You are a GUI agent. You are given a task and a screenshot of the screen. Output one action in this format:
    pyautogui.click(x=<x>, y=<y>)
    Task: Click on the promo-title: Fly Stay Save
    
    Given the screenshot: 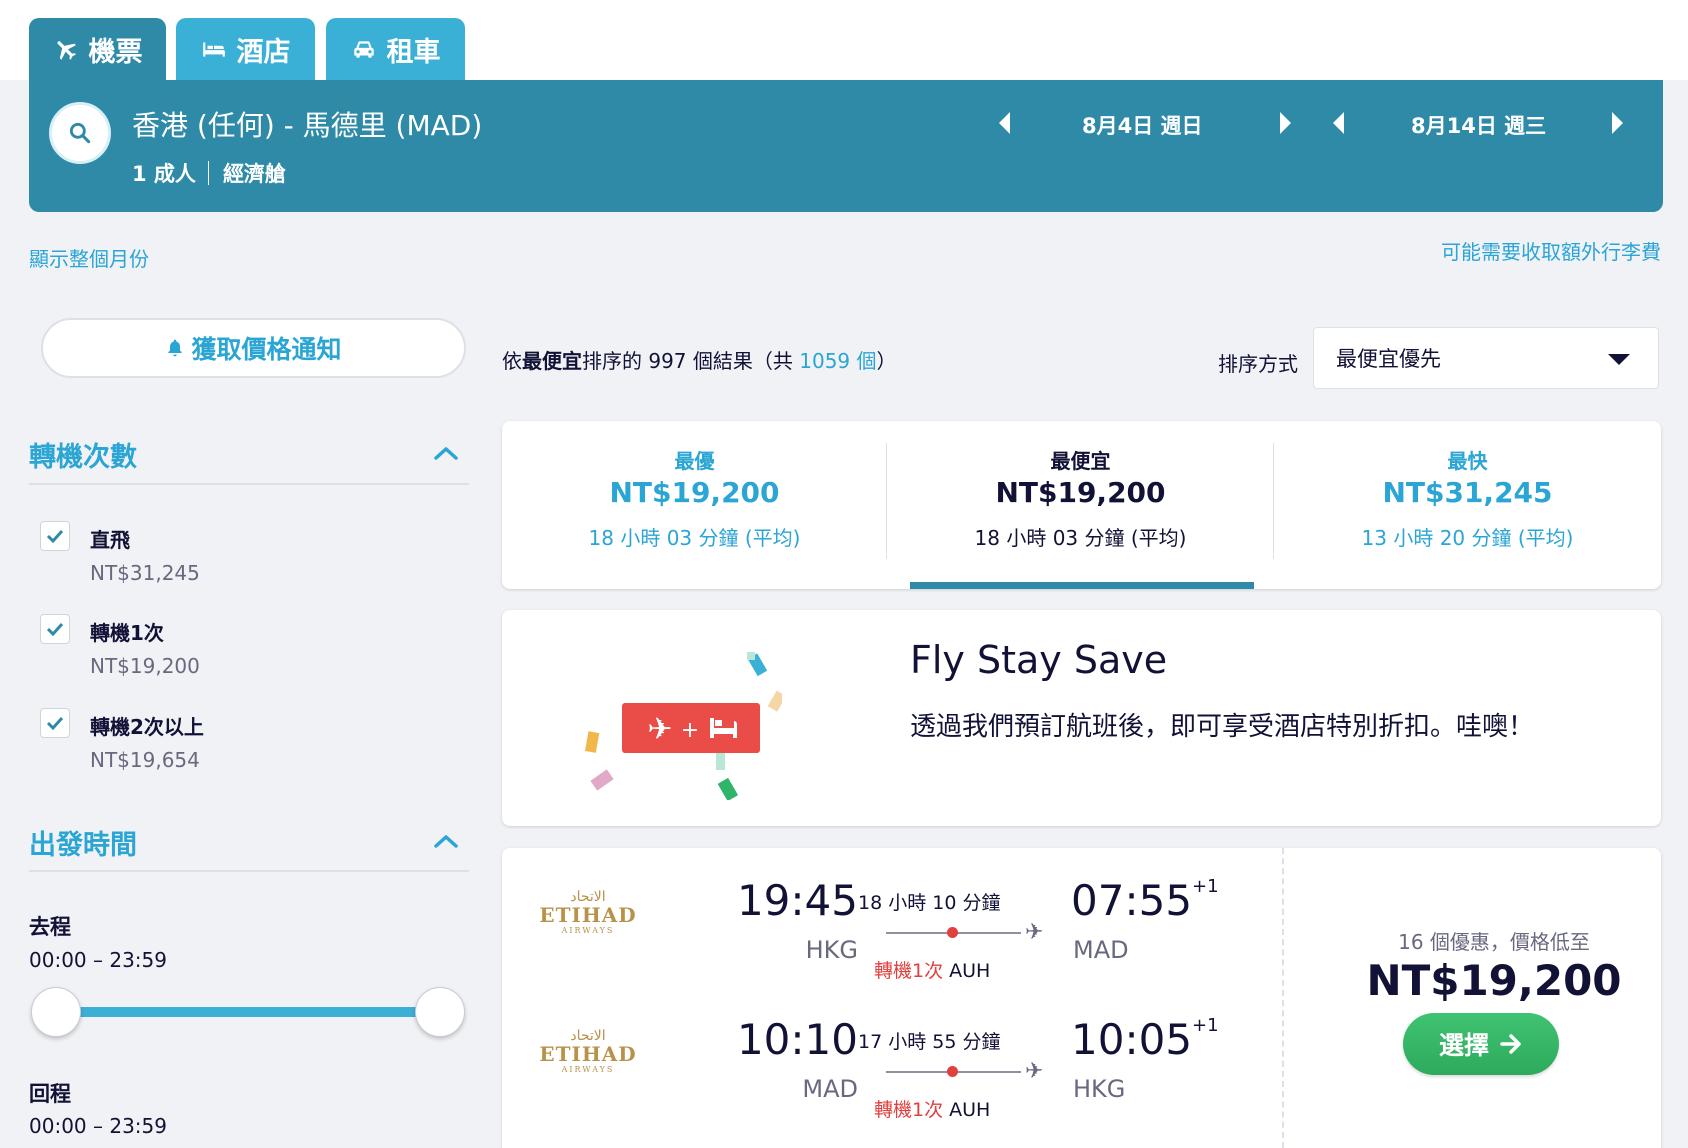 What is the action you would take?
    pyautogui.click(x=1039, y=660)
    